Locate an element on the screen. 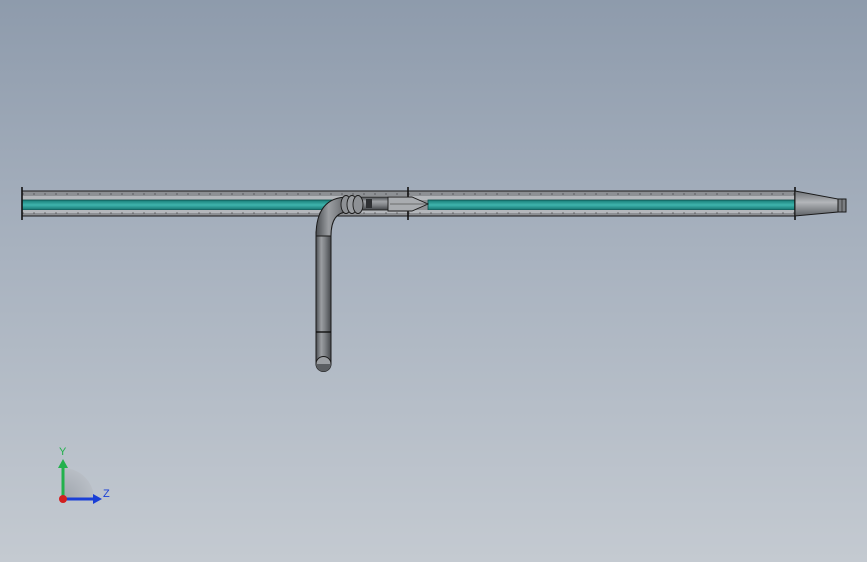  main-pipe-right-section is located at coordinates (601, 203).